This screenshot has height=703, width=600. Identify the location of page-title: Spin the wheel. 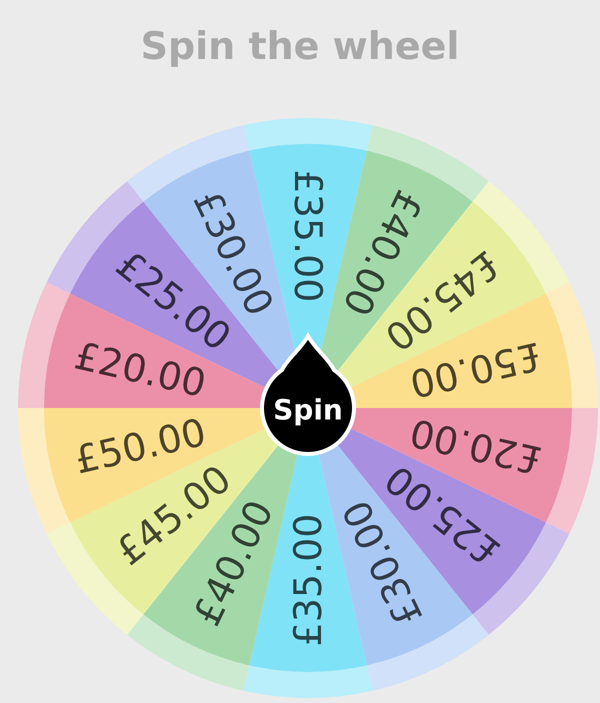
(300, 46).